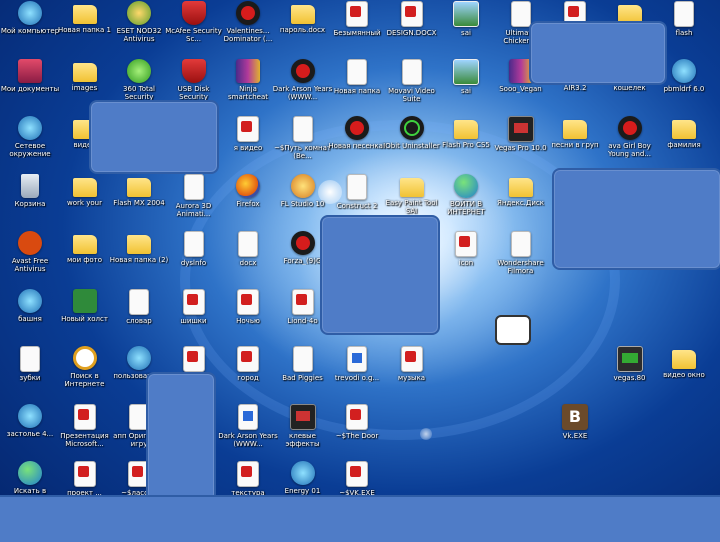 This screenshot has width=720, height=542. I want to click on shortcut-label: фамилия, so click(684, 145).